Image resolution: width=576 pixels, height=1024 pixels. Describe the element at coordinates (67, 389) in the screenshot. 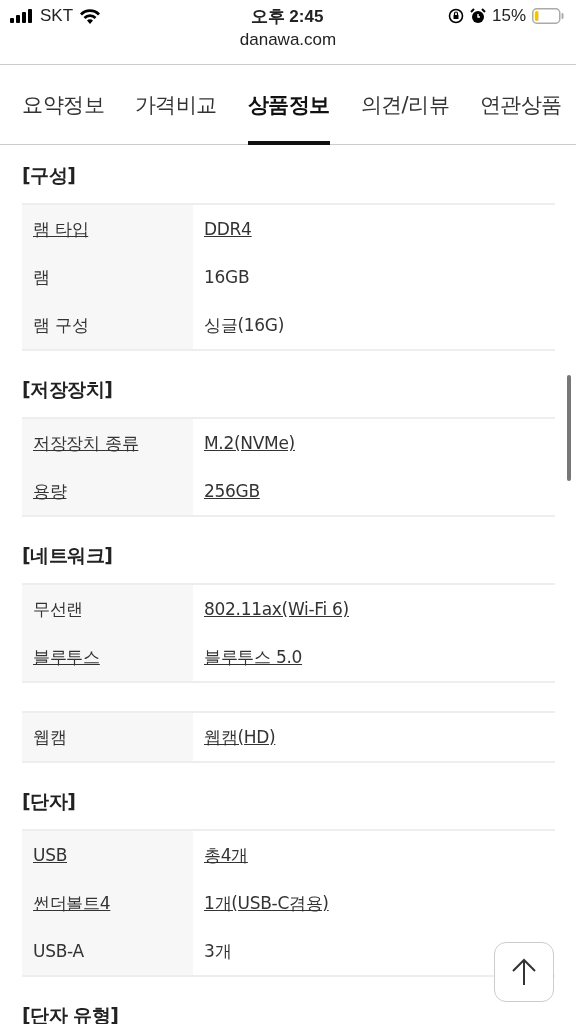

I see `section-heading: [저장장치]` at that location.